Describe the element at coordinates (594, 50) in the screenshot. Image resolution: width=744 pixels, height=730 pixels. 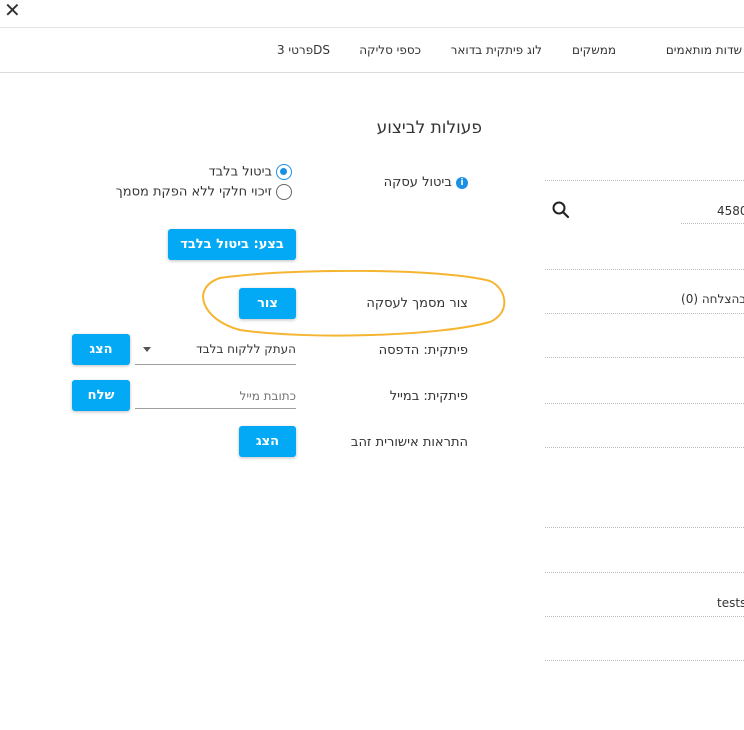
I see `tab-interfaces: ממשקים` at that location.